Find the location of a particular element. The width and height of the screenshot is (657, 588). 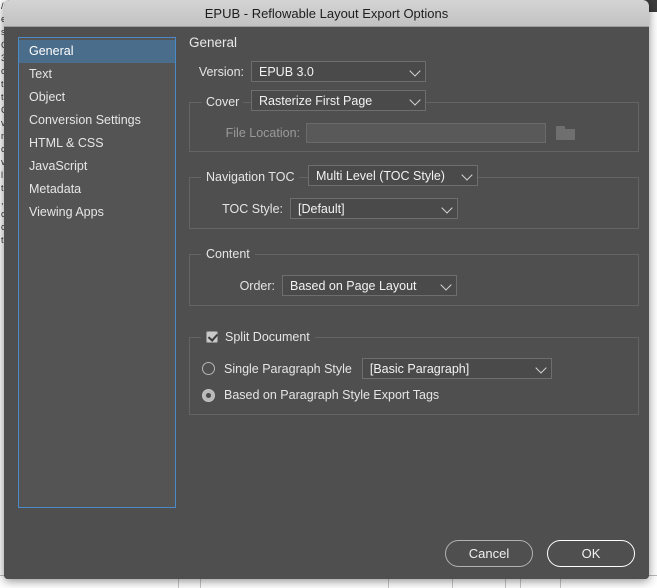

single-paragraph-style-row: Single Paragraph Style [Basic Paragraph] is located at coordinates (377, 368).